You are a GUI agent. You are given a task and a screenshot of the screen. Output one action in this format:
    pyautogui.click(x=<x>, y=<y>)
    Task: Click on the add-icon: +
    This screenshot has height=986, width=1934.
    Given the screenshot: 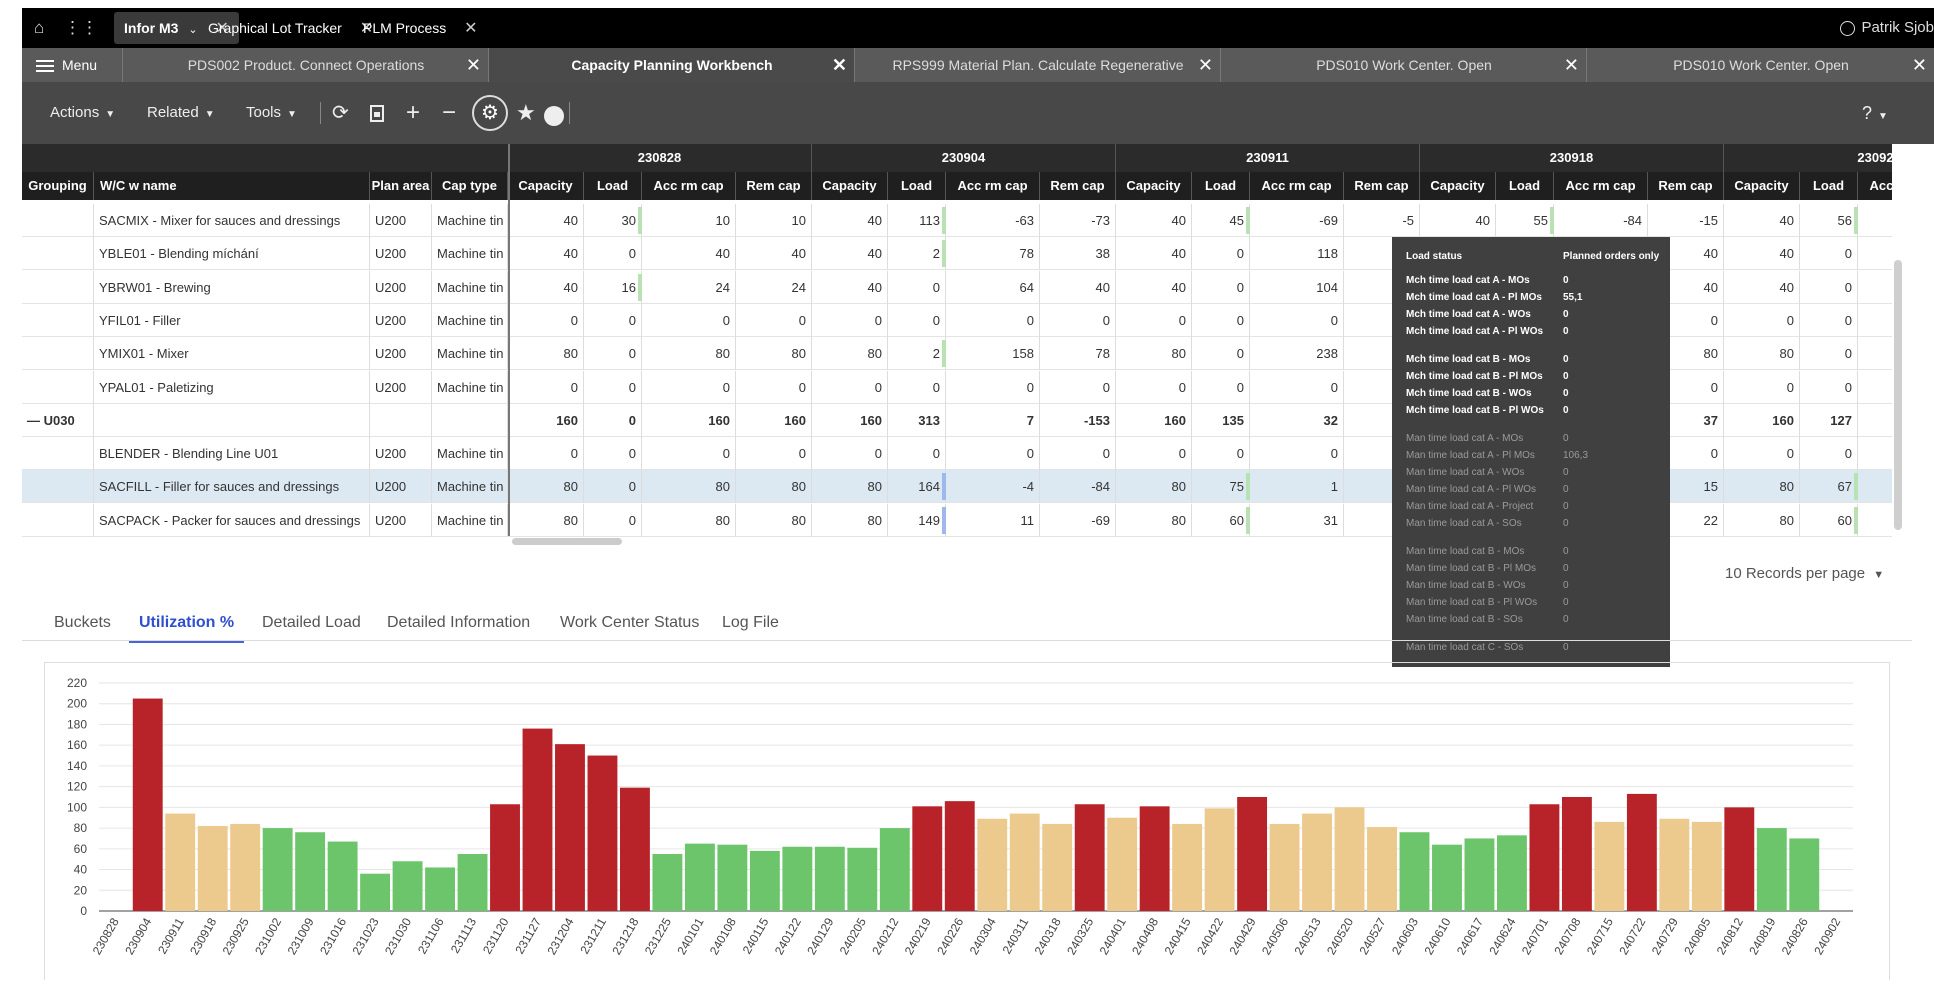 What is the action you would take?
    pyautogui.click(x=413, y=113)
    